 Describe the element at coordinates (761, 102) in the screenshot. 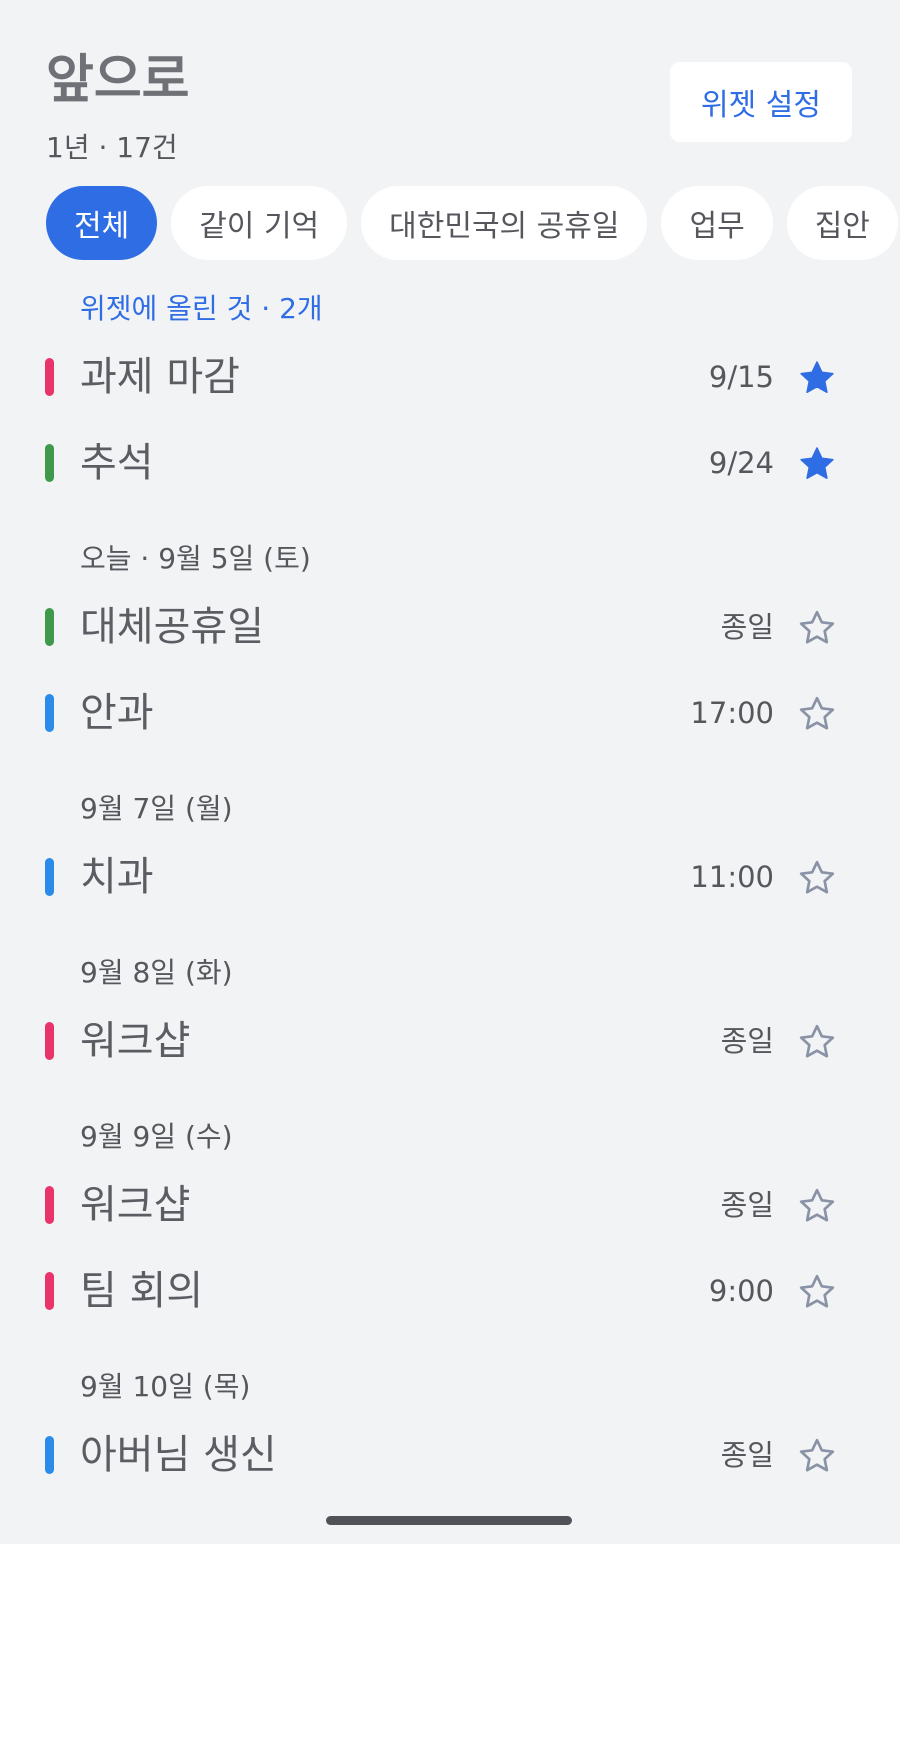

I see `widget-settings-button: 위젯 설정` at that location.